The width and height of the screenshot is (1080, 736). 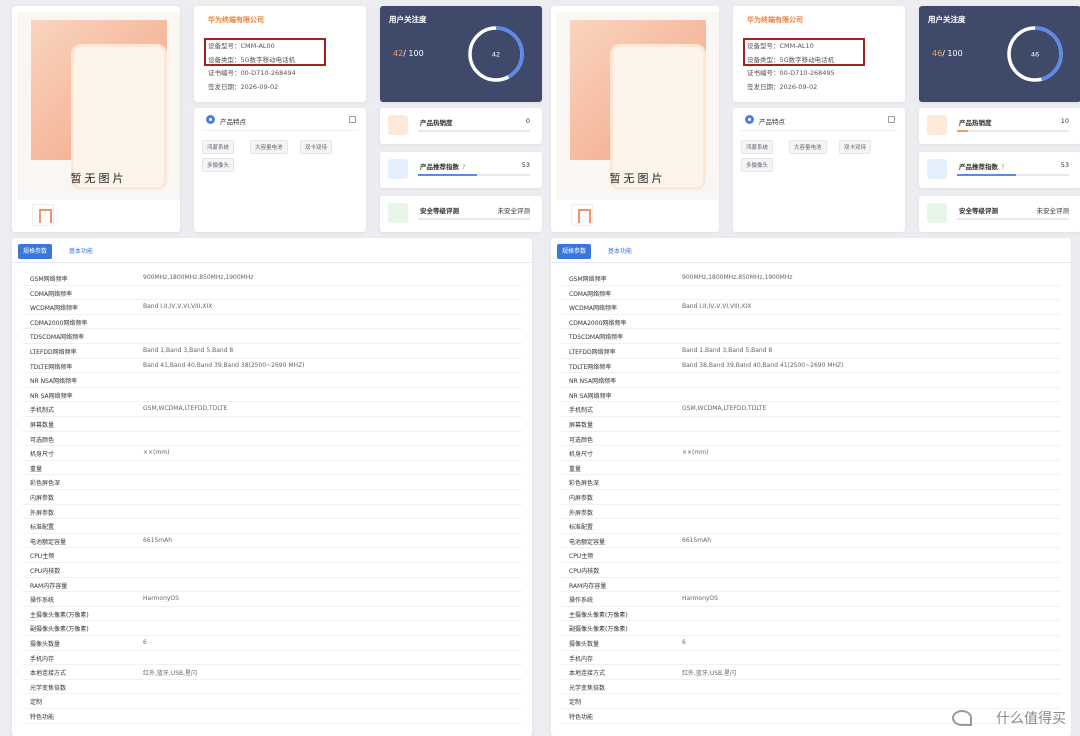 I want to click on no-image-label: 暂无图片, so click(x=637, y=178).